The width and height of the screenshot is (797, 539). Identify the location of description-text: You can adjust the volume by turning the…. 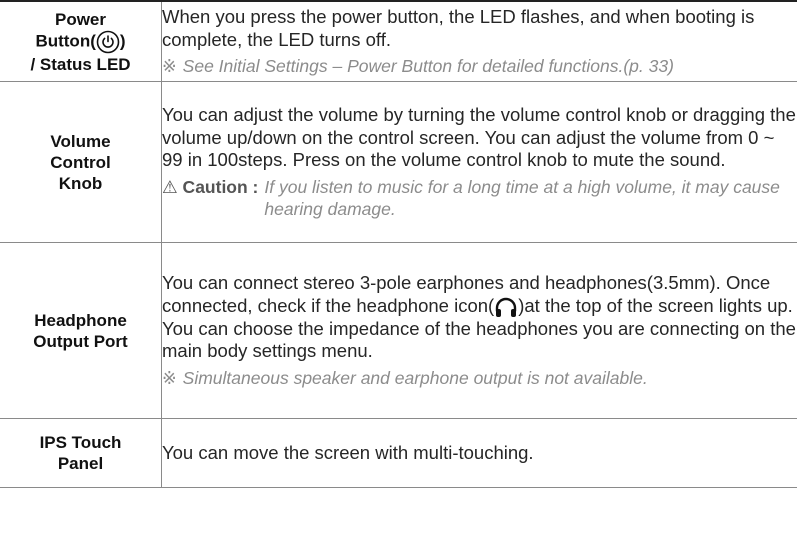
(479, 137).